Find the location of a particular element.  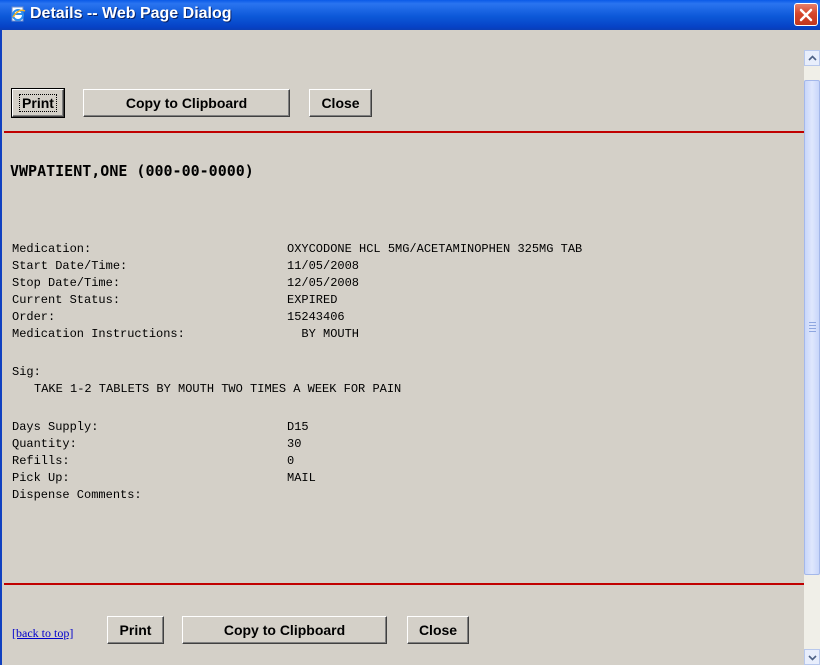

print-button-bottom-label: Print is located at coordinates (135, 630).